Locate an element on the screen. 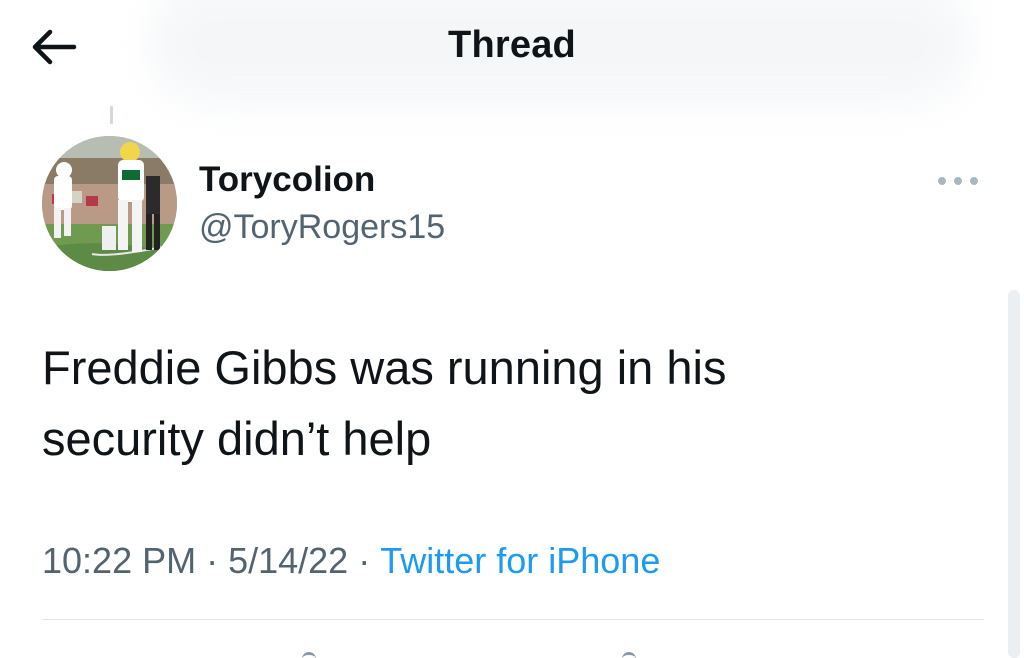 The image size is (1024, 658). divider is located at coordinates (513, 619).